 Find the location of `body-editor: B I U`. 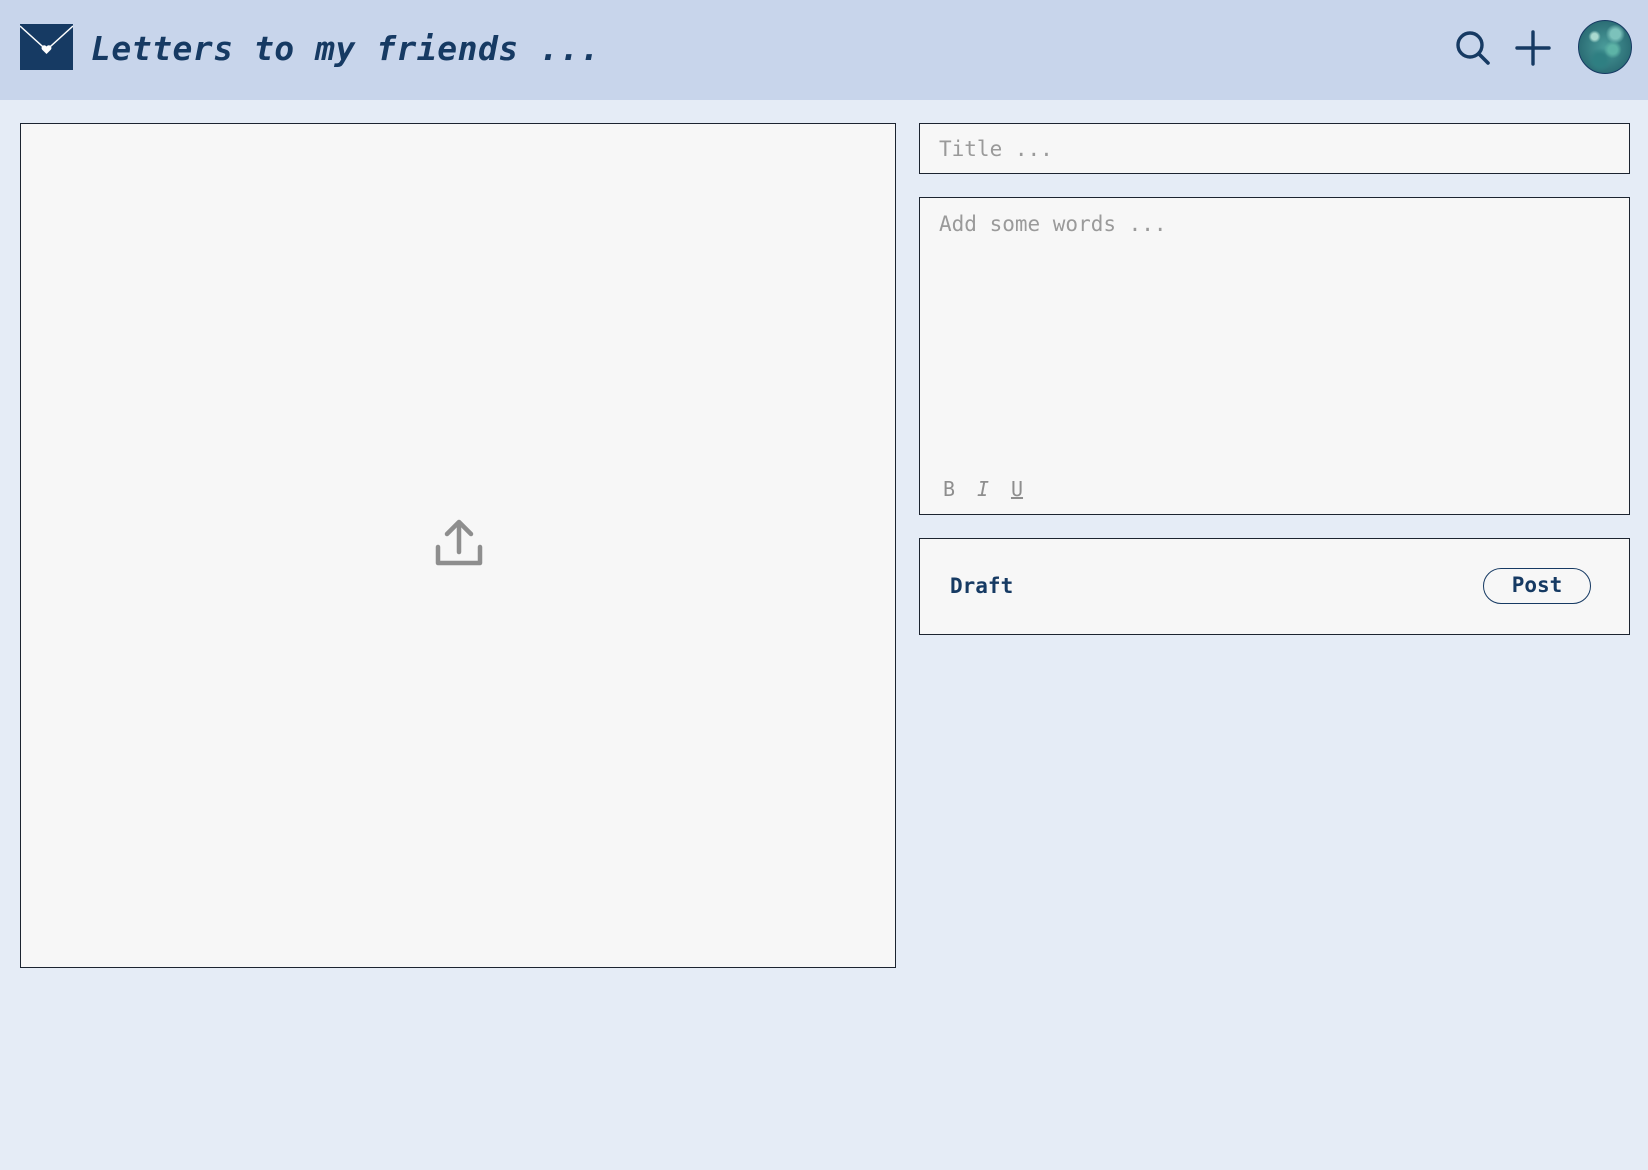

body-editor: B I U is located at coordinates (1274, 356).